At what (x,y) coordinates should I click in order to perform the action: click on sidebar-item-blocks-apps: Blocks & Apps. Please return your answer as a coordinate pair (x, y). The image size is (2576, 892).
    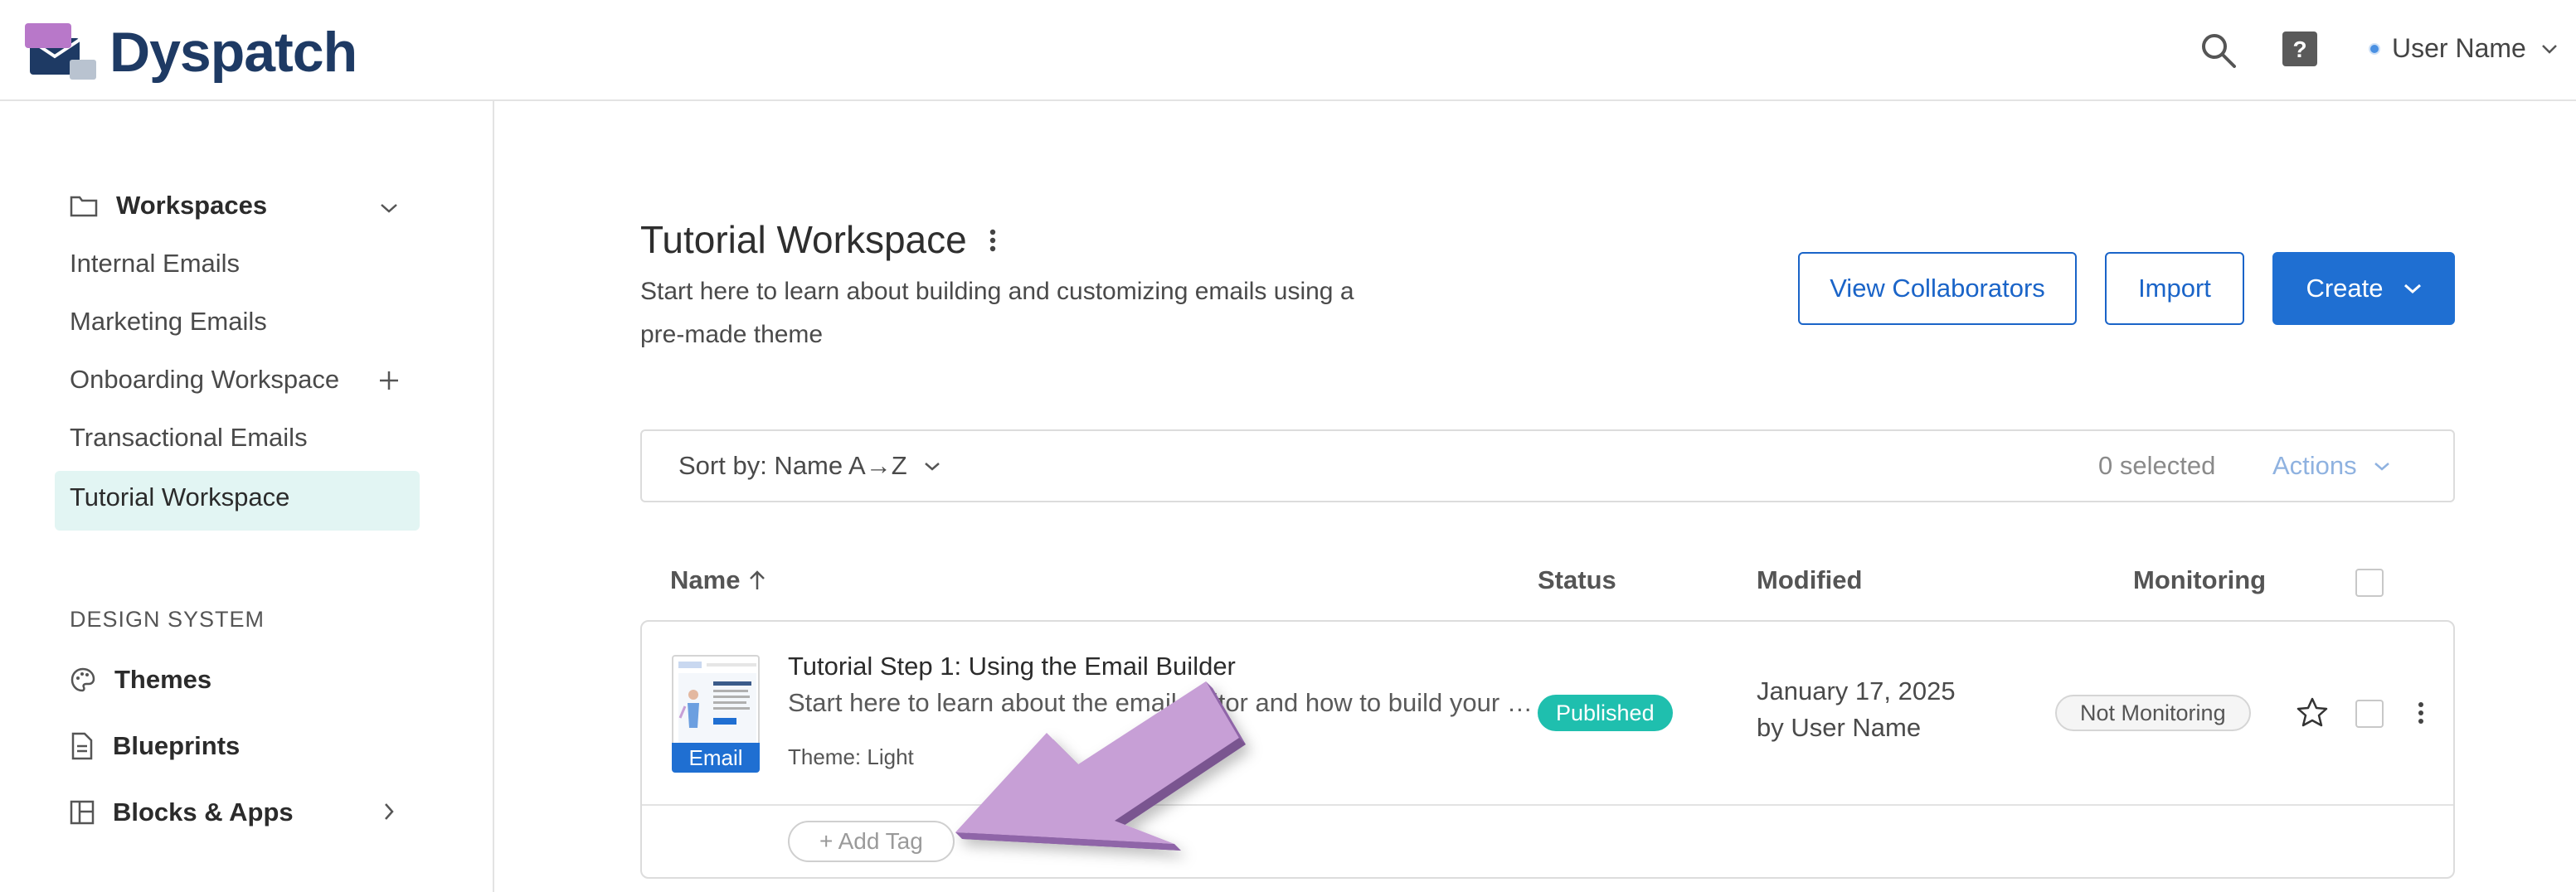
    Looking at the image, I should click on (182, 812).